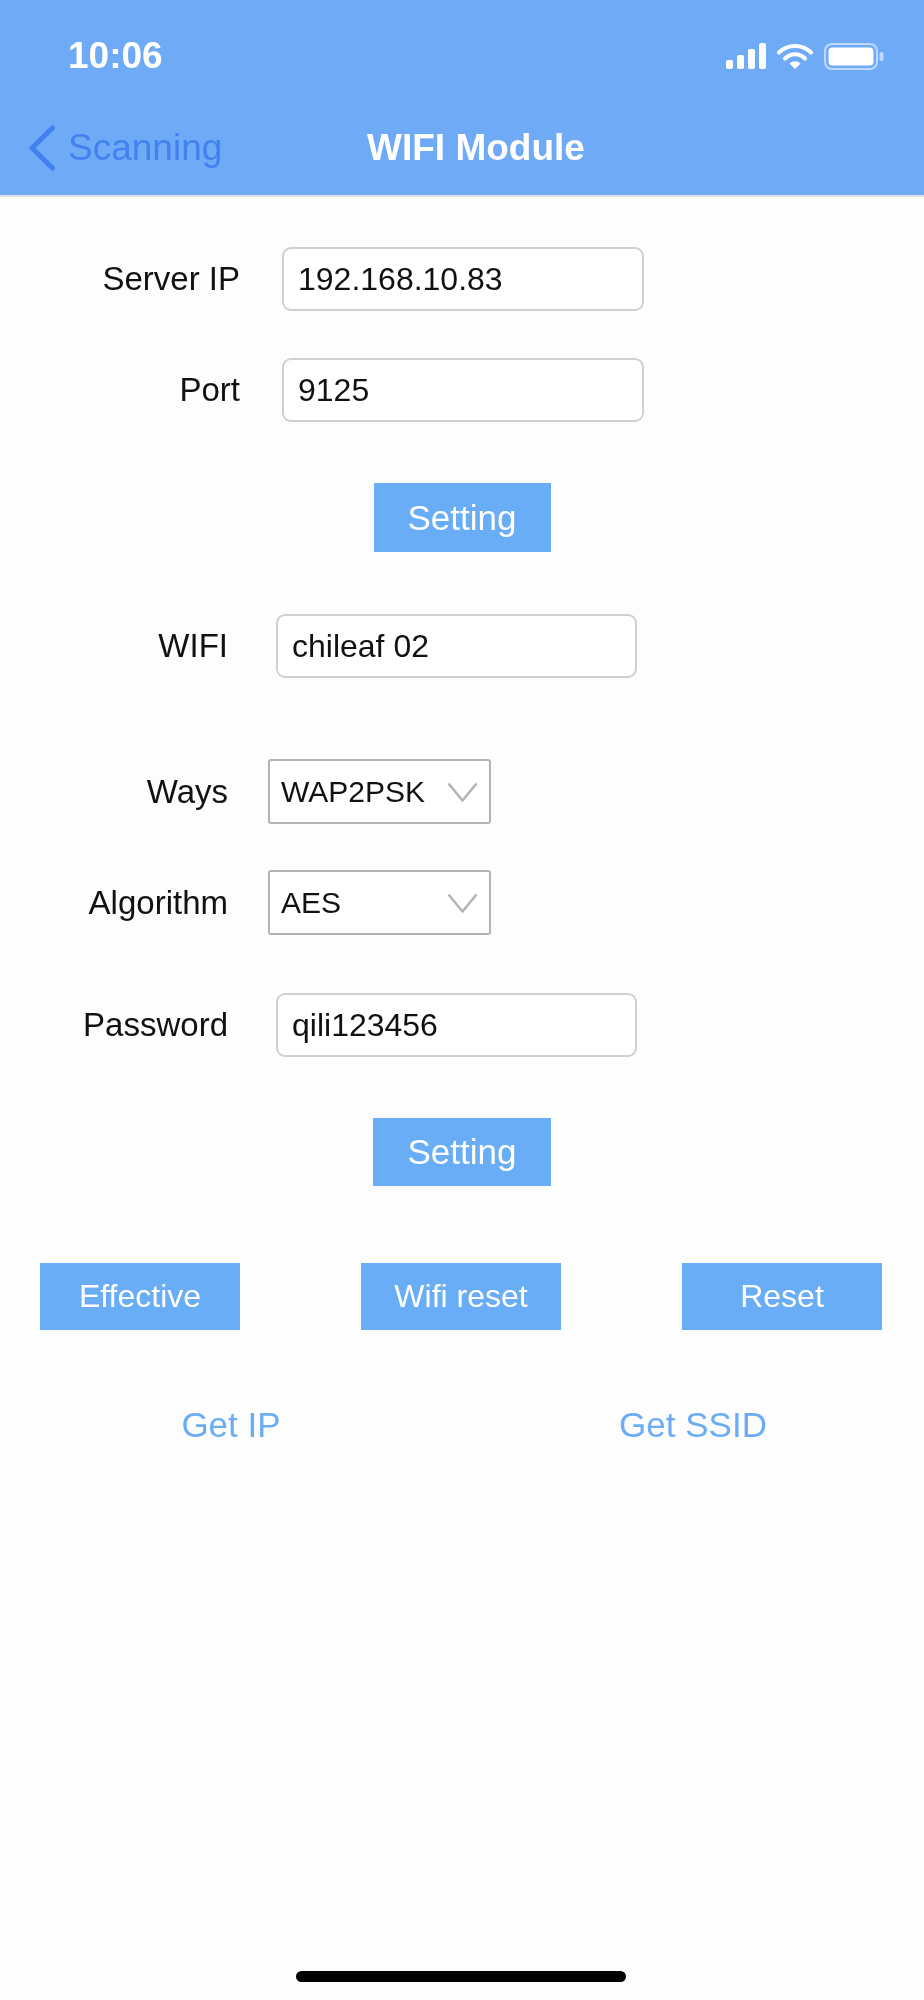  I want to click on field-label: Algorithm, so click(158, 902).